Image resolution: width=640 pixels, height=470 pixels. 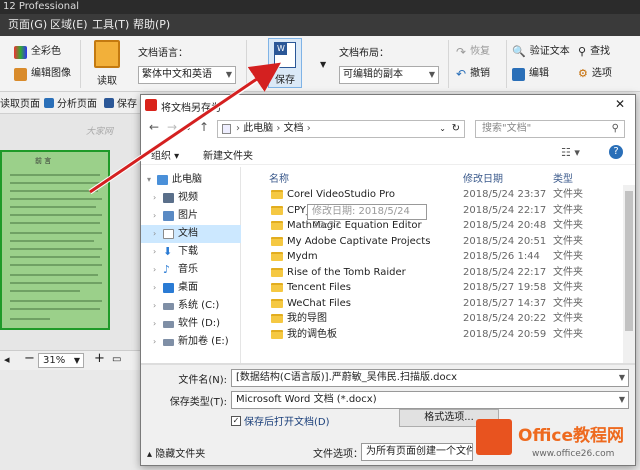 I want to click on office-logo-icon, so click(x=494, y=437).